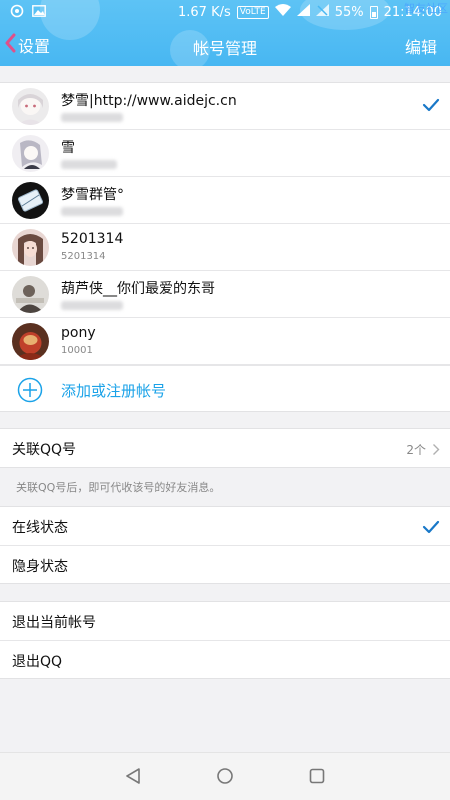  Describe the element at coordinates (68, 148) in the screenshot. I see `account-name: 雪` at that location.